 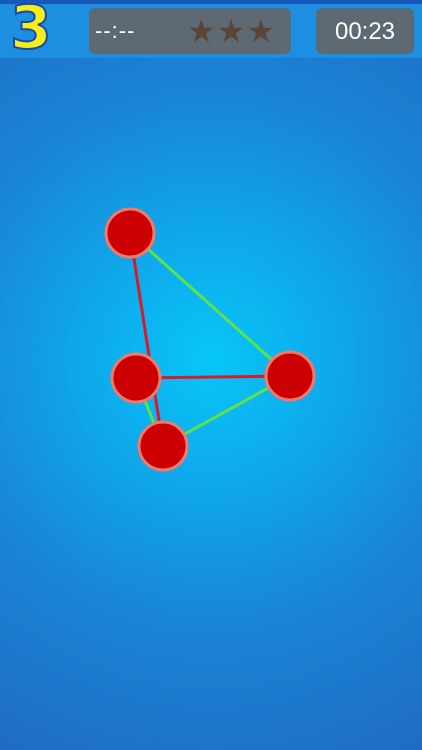 What do you see at coordinates (136, 378) in the screenshot?
I see `node-n2` at bounding box center [136, 378].